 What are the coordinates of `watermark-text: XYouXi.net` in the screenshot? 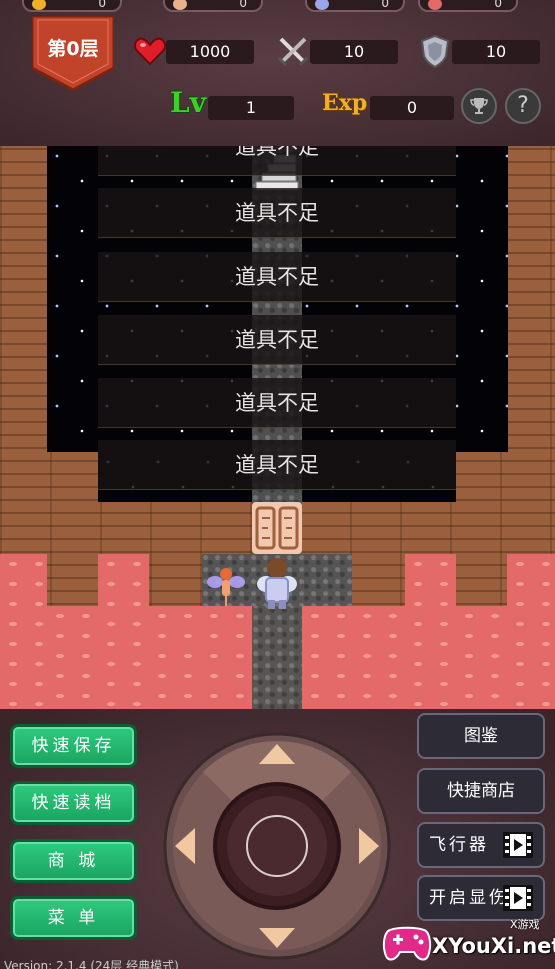 It's located at (493, 946).